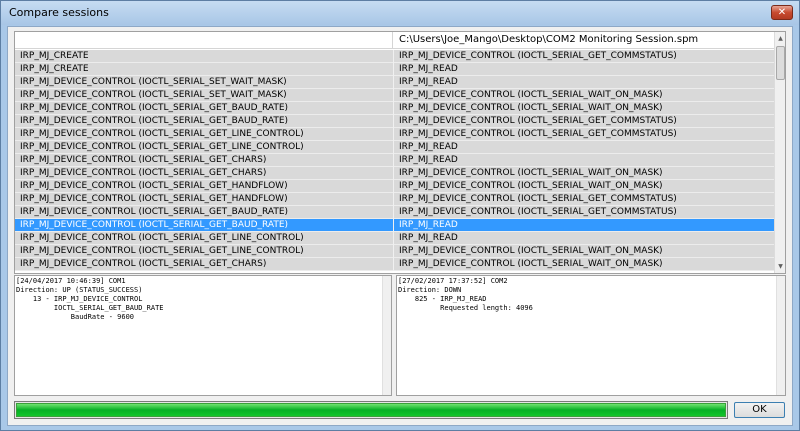 Image resolution: width=800 pixels, height=431 pixels. Describe the element at coordinates (780, 335) in the screenshot. I see `detail-right-scrollbar` at that location.